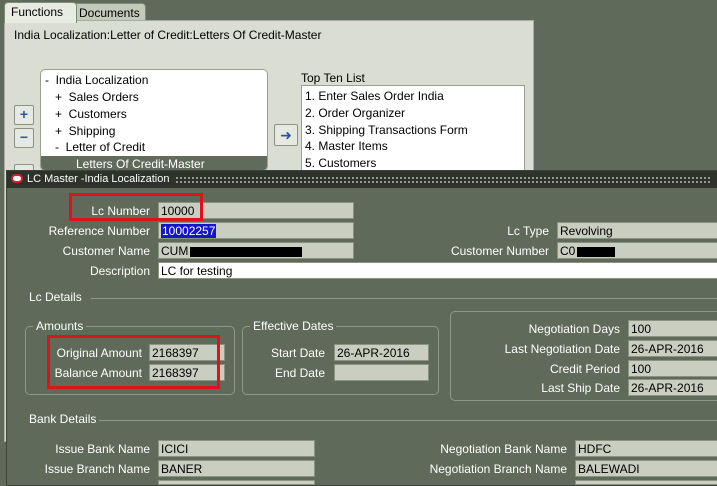  I want to click on start-date-label: Start Date, so click(297, 353).